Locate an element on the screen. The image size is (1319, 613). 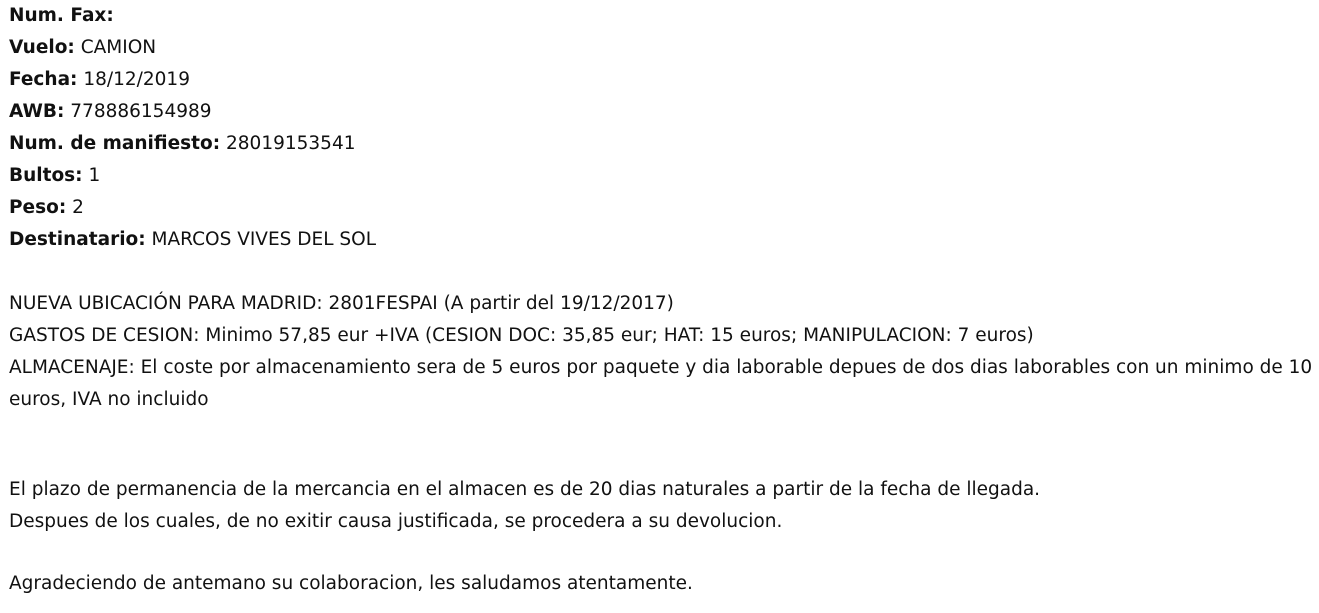
field-peso: Peso: 2 is located at coordinates (661, 208).